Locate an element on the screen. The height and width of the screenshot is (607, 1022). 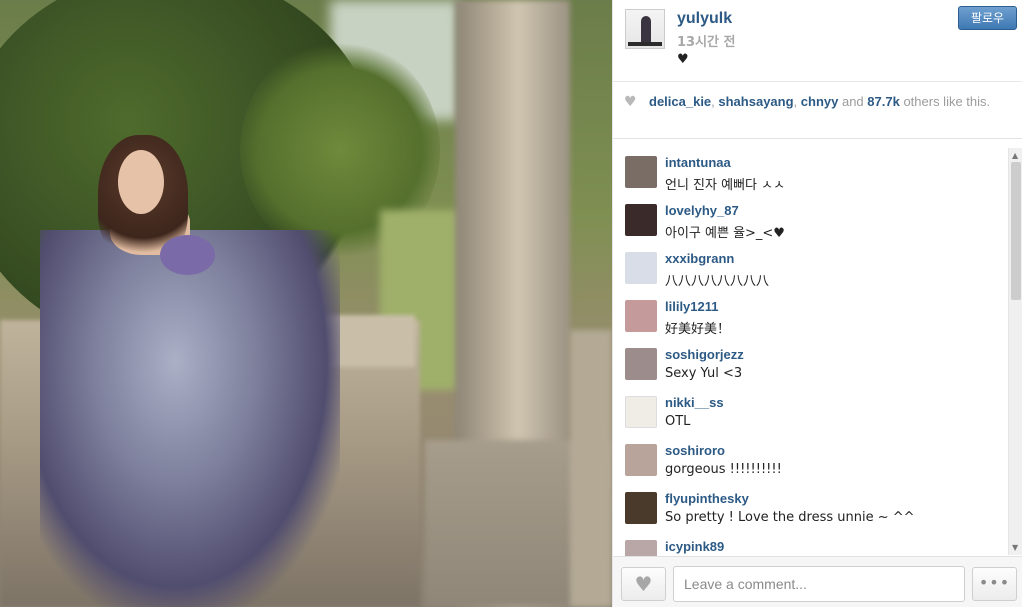
comment-item: lilily1211 好美好美！ is located at coordinates (810, 314).